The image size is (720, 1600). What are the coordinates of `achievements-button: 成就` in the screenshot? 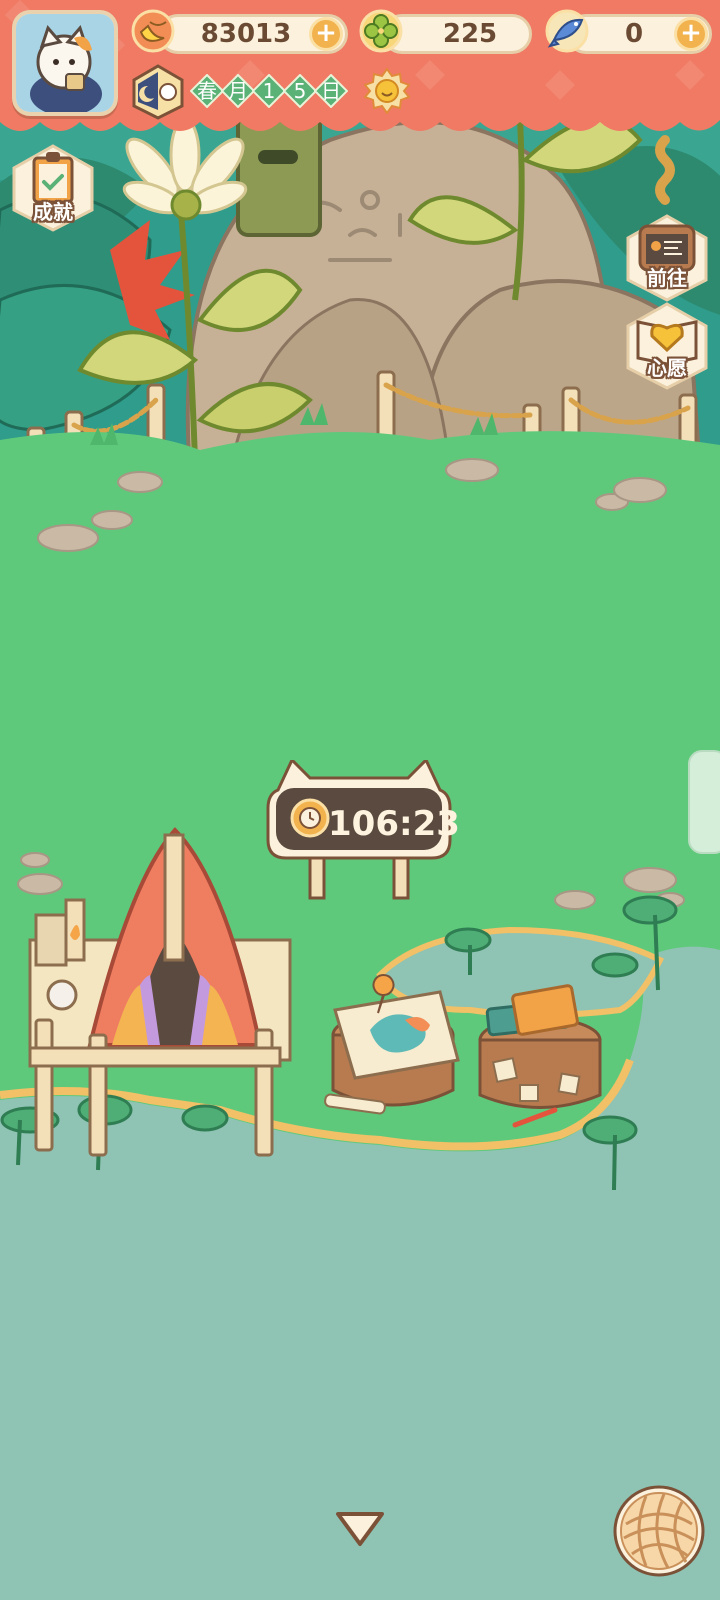 It's located at (53, 187).